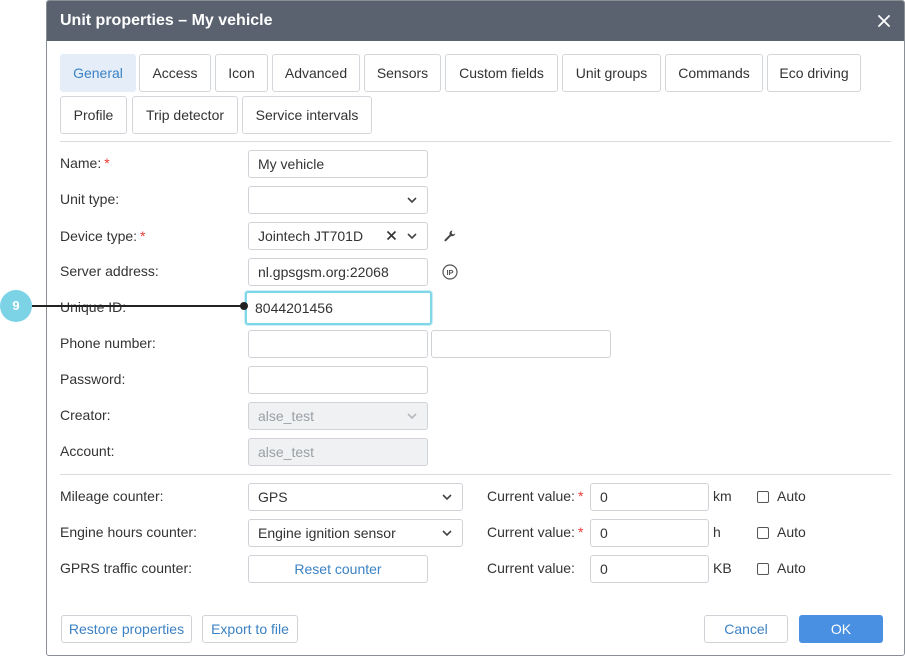 The width and height of the screenshot is (905, 656). What do you see at coordinates (175, 73) in the screenshot?
I see `tab-access: Access` at bounding box center [175, 73].